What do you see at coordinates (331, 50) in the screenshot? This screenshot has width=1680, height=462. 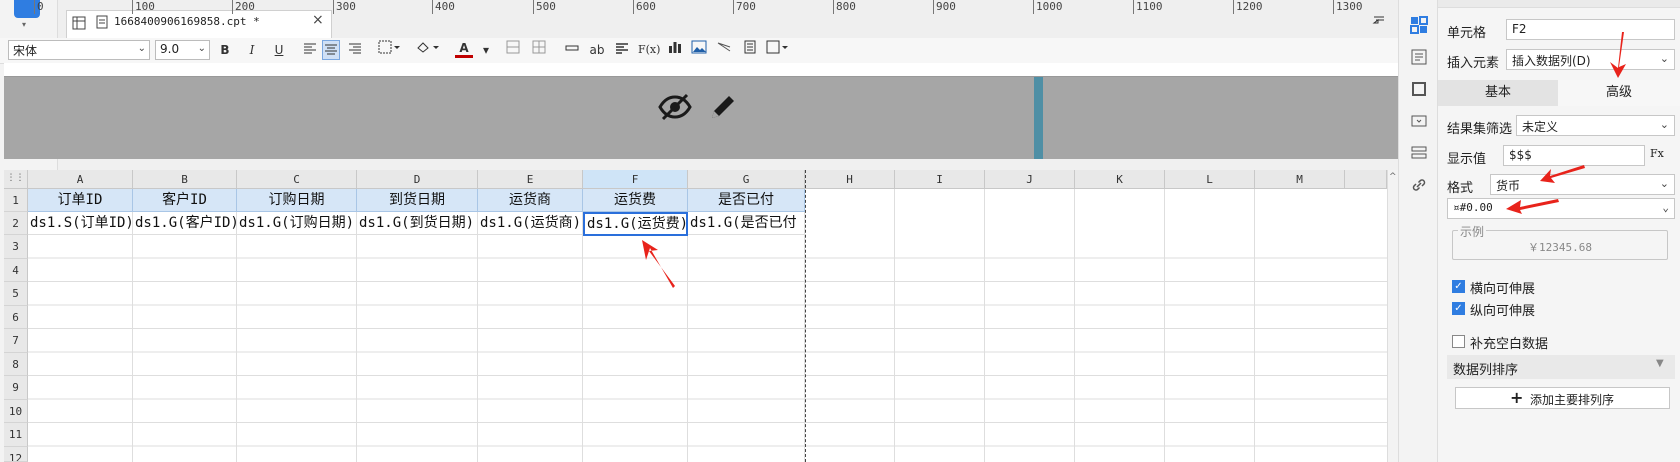 I see `align-center-icon` at bounding box center [331, 50].